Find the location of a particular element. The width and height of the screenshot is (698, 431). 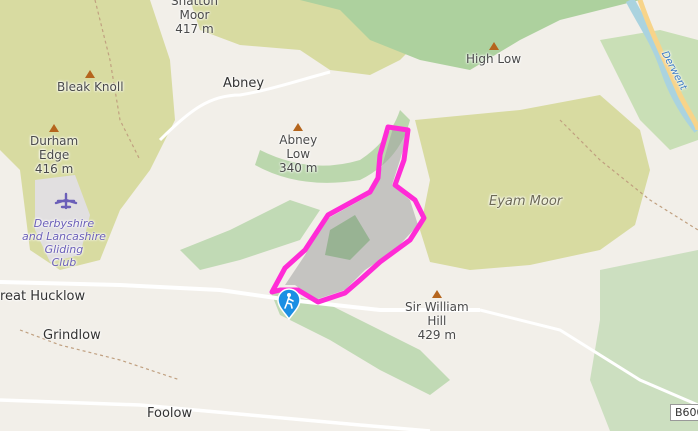

peak-elevation: 417 m is located at coordinates (194, 29).